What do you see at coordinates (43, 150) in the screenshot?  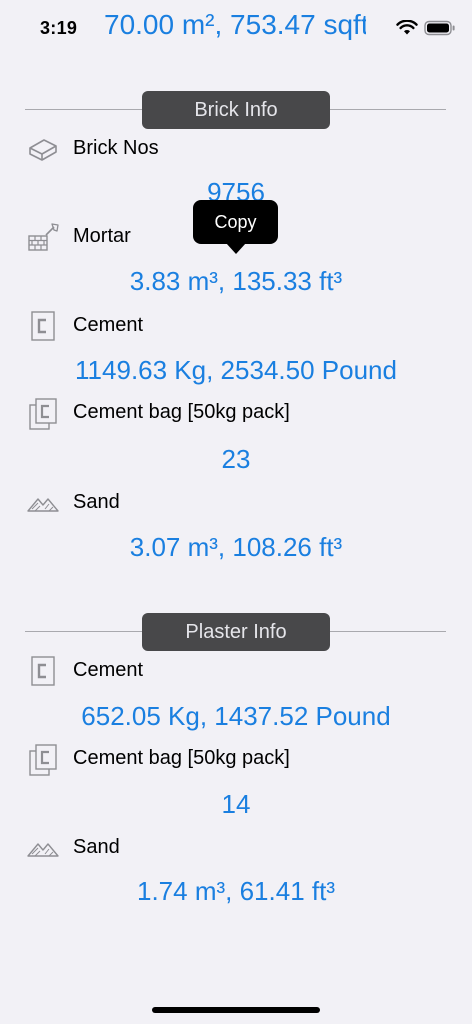 I see `brick-icon` at bounding box center [43, 150].